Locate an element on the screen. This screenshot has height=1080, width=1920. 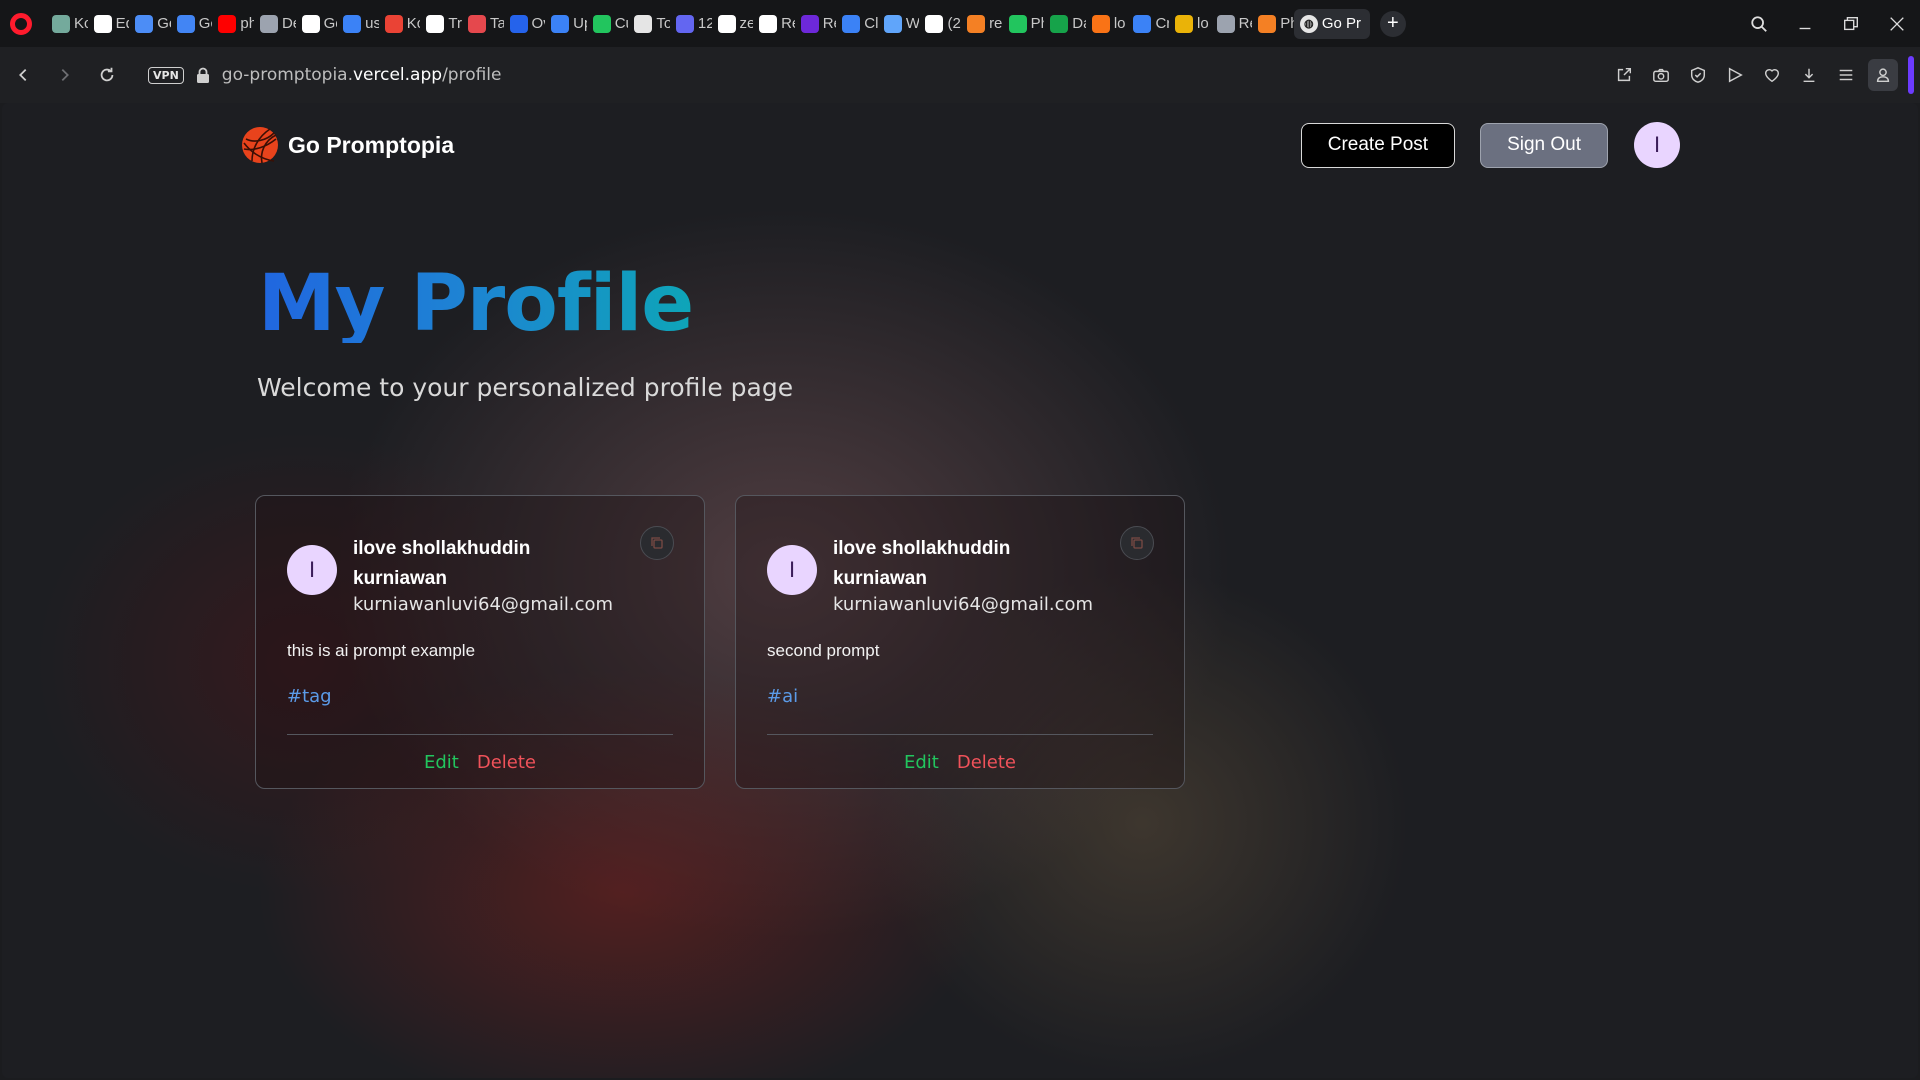
notion-n-icon is located at coordinates (310, 23).